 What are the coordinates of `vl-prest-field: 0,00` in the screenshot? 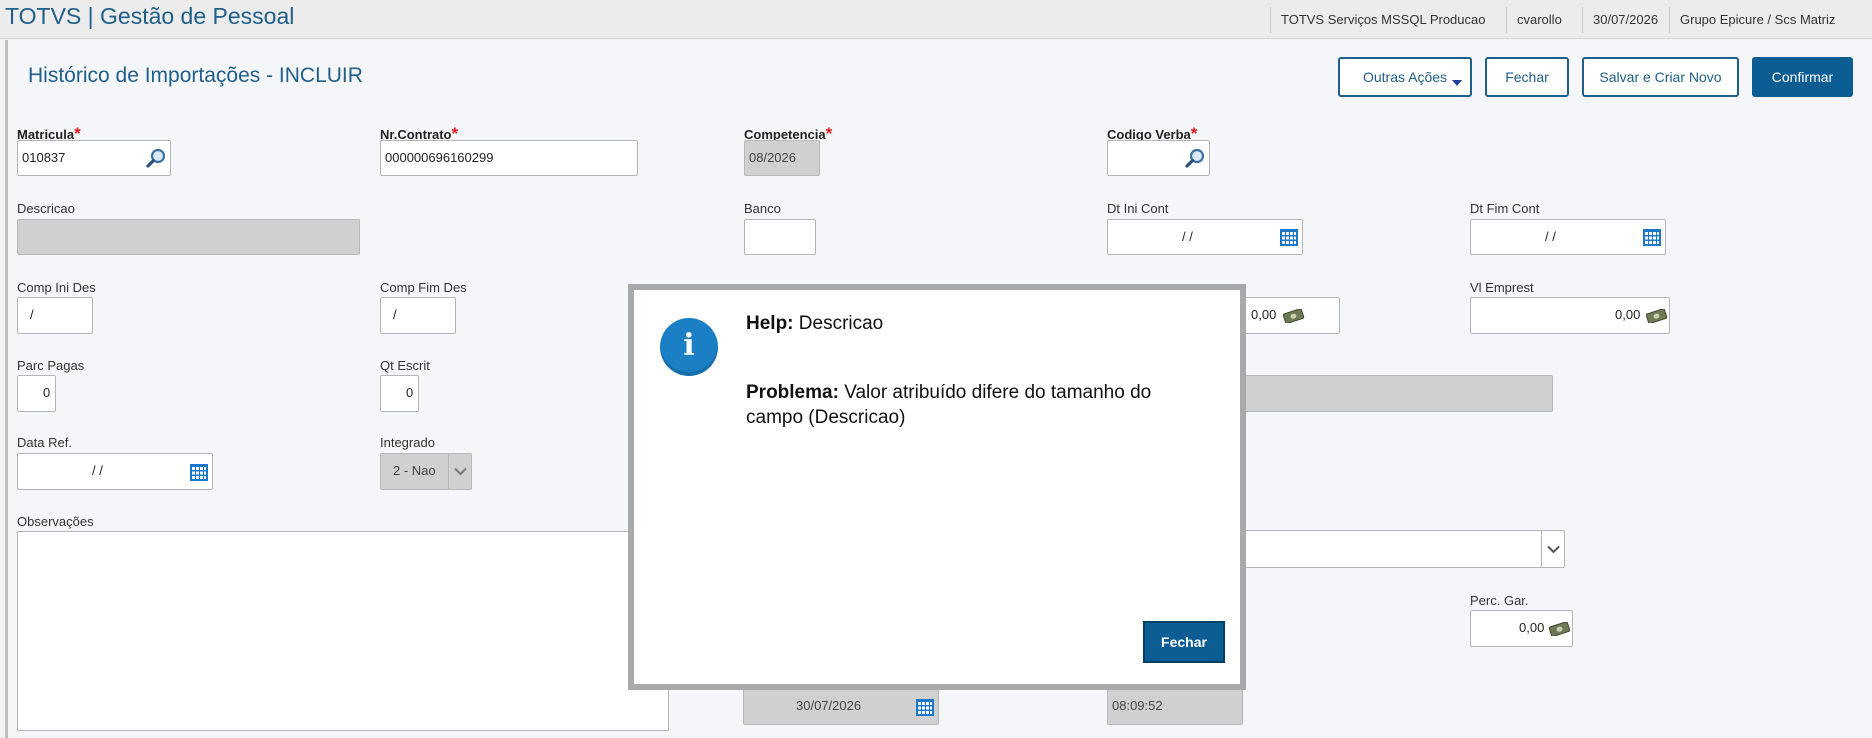 It's located at (1290, 315).